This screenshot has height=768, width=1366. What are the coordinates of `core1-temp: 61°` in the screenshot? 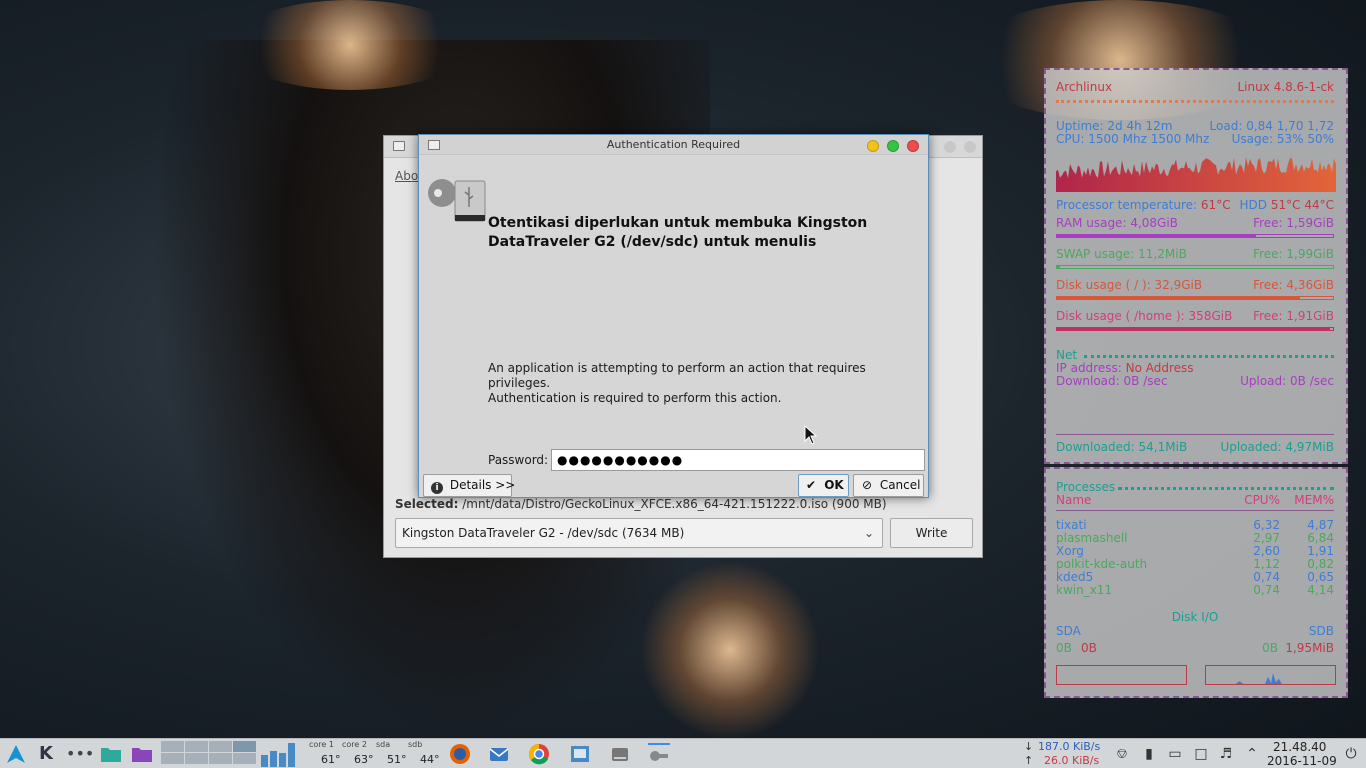 It's located at (331, 759).